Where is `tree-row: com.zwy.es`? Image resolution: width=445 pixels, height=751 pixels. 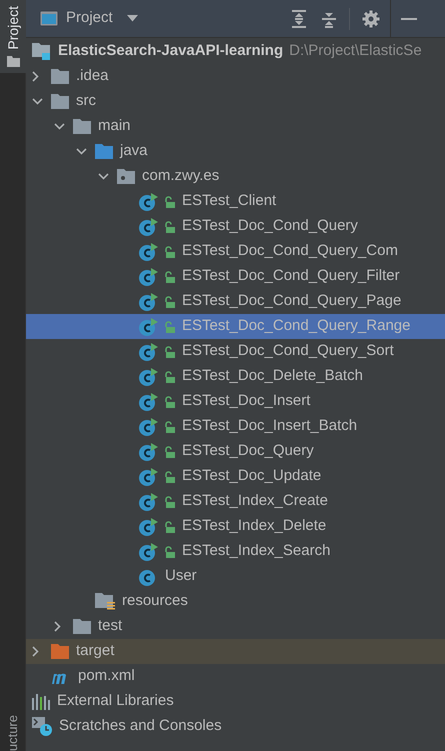
tree-row: com.zwy.es is located at coordinates (235, 176).